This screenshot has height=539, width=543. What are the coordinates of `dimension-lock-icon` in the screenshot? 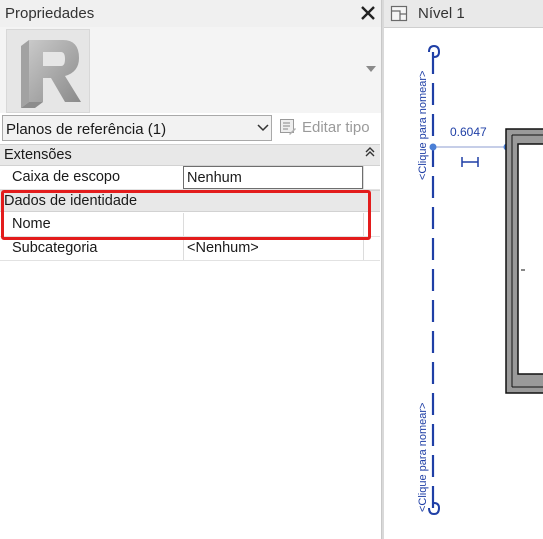 It's located at (470, 162).